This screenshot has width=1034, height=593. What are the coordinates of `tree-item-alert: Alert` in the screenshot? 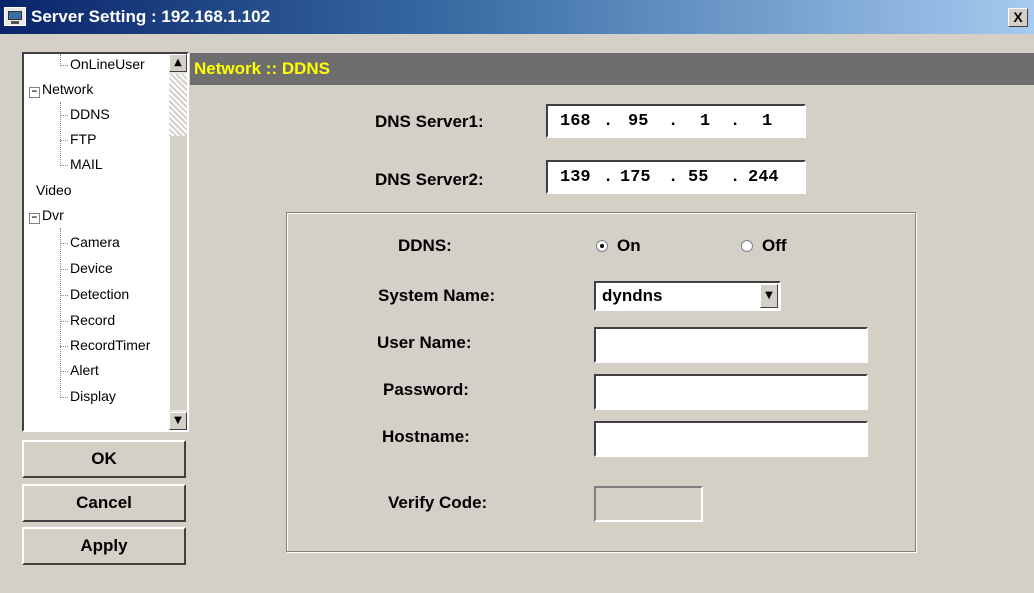 It's located at (79, 373).